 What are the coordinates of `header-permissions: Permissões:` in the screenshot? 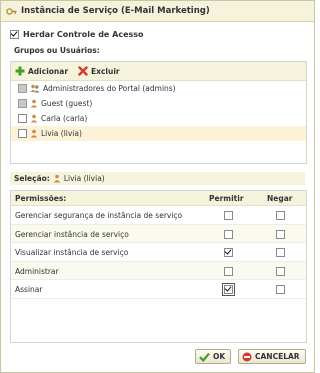 It's located at (41, 198).